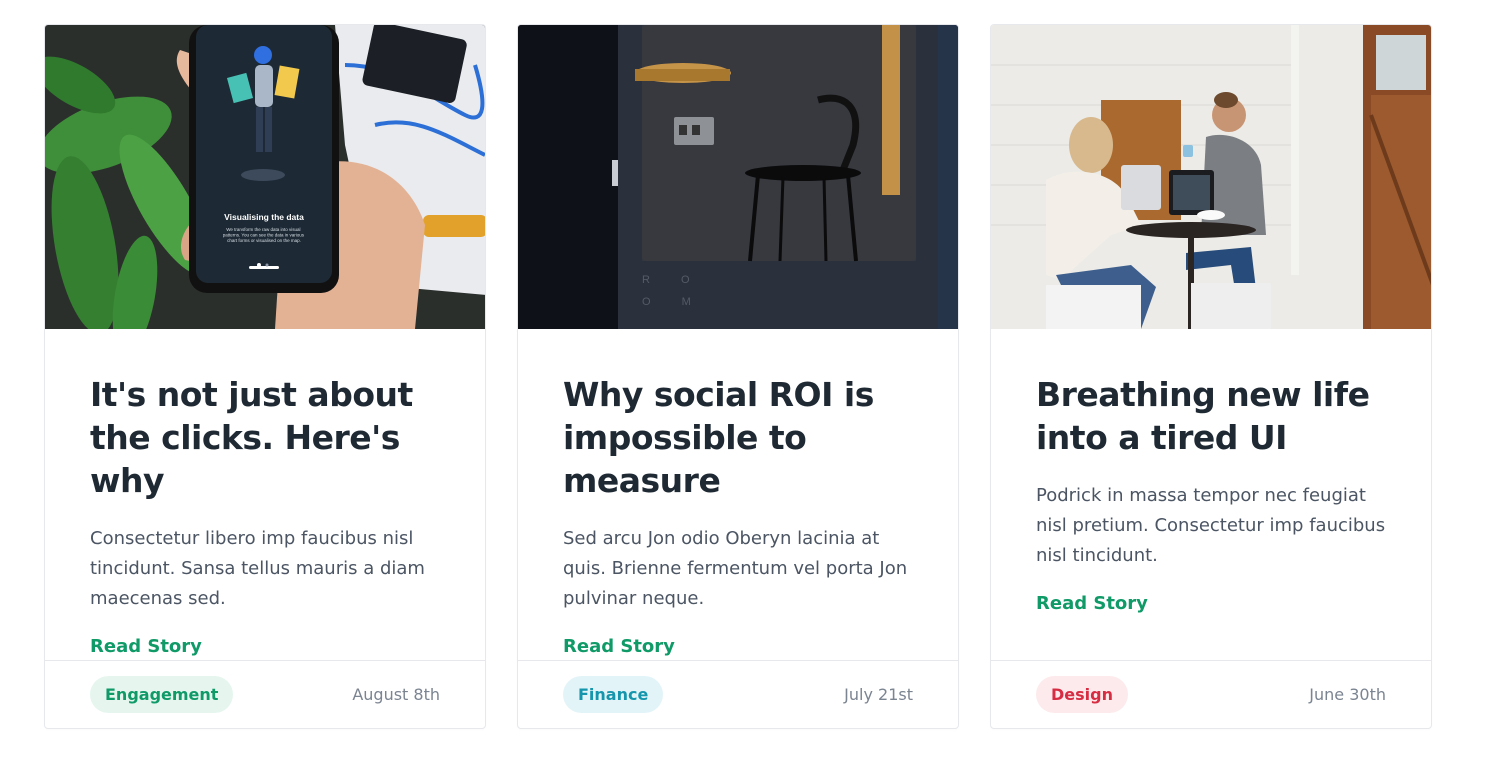  I want to click on post-date: June 30th, so click(1347, 694).